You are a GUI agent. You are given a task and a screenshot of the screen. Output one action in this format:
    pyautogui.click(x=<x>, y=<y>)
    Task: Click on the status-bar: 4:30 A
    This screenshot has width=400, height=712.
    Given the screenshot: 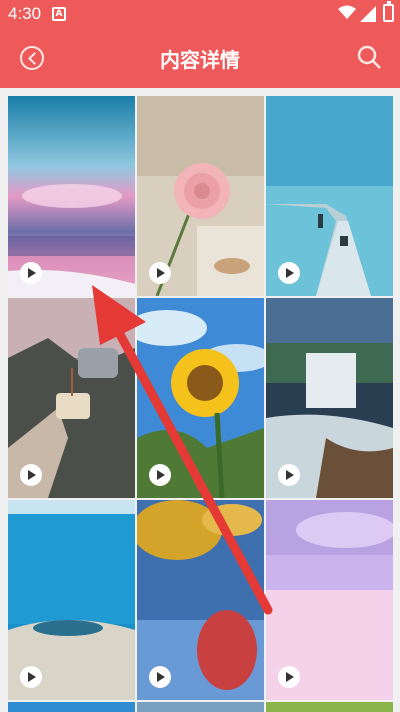 What is the action you would take?
    pyautogui.click(x=200, y=14)
    